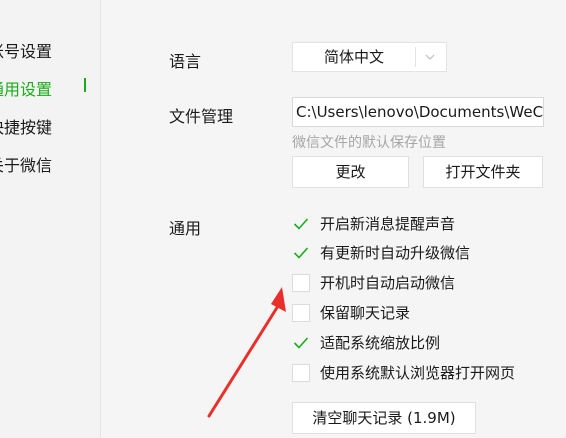  I want to click on file-path-hint: 微信文件的默认保存位置, so click(369, 143).